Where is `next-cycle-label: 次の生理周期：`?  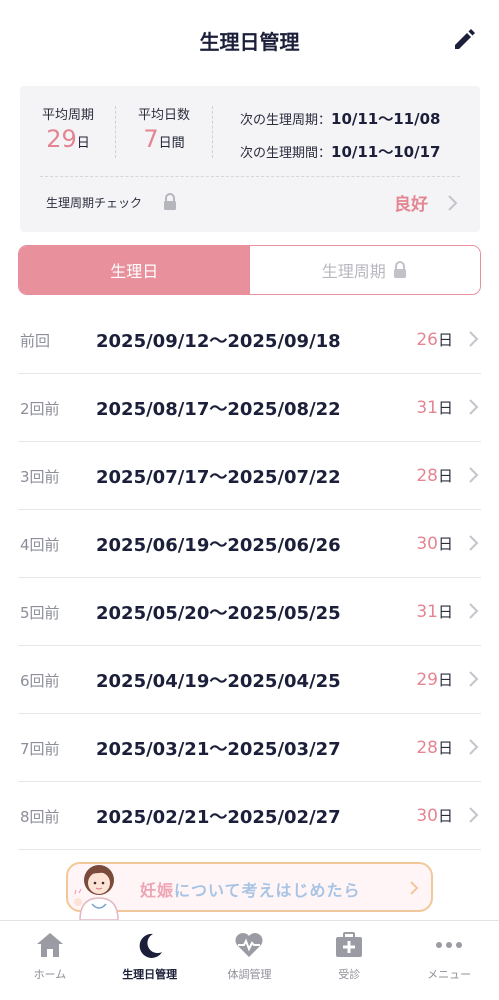
next-cycle-label: 次の生理周期： is located at coordinates (286, 120).